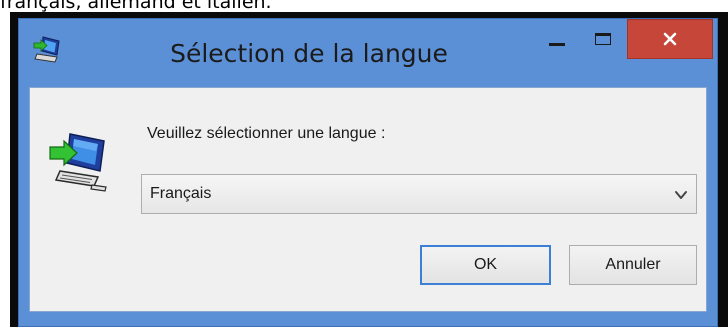  Describe the element at coordinates (419, 194) in the screenshot. I see `language-select: Français` at that location.